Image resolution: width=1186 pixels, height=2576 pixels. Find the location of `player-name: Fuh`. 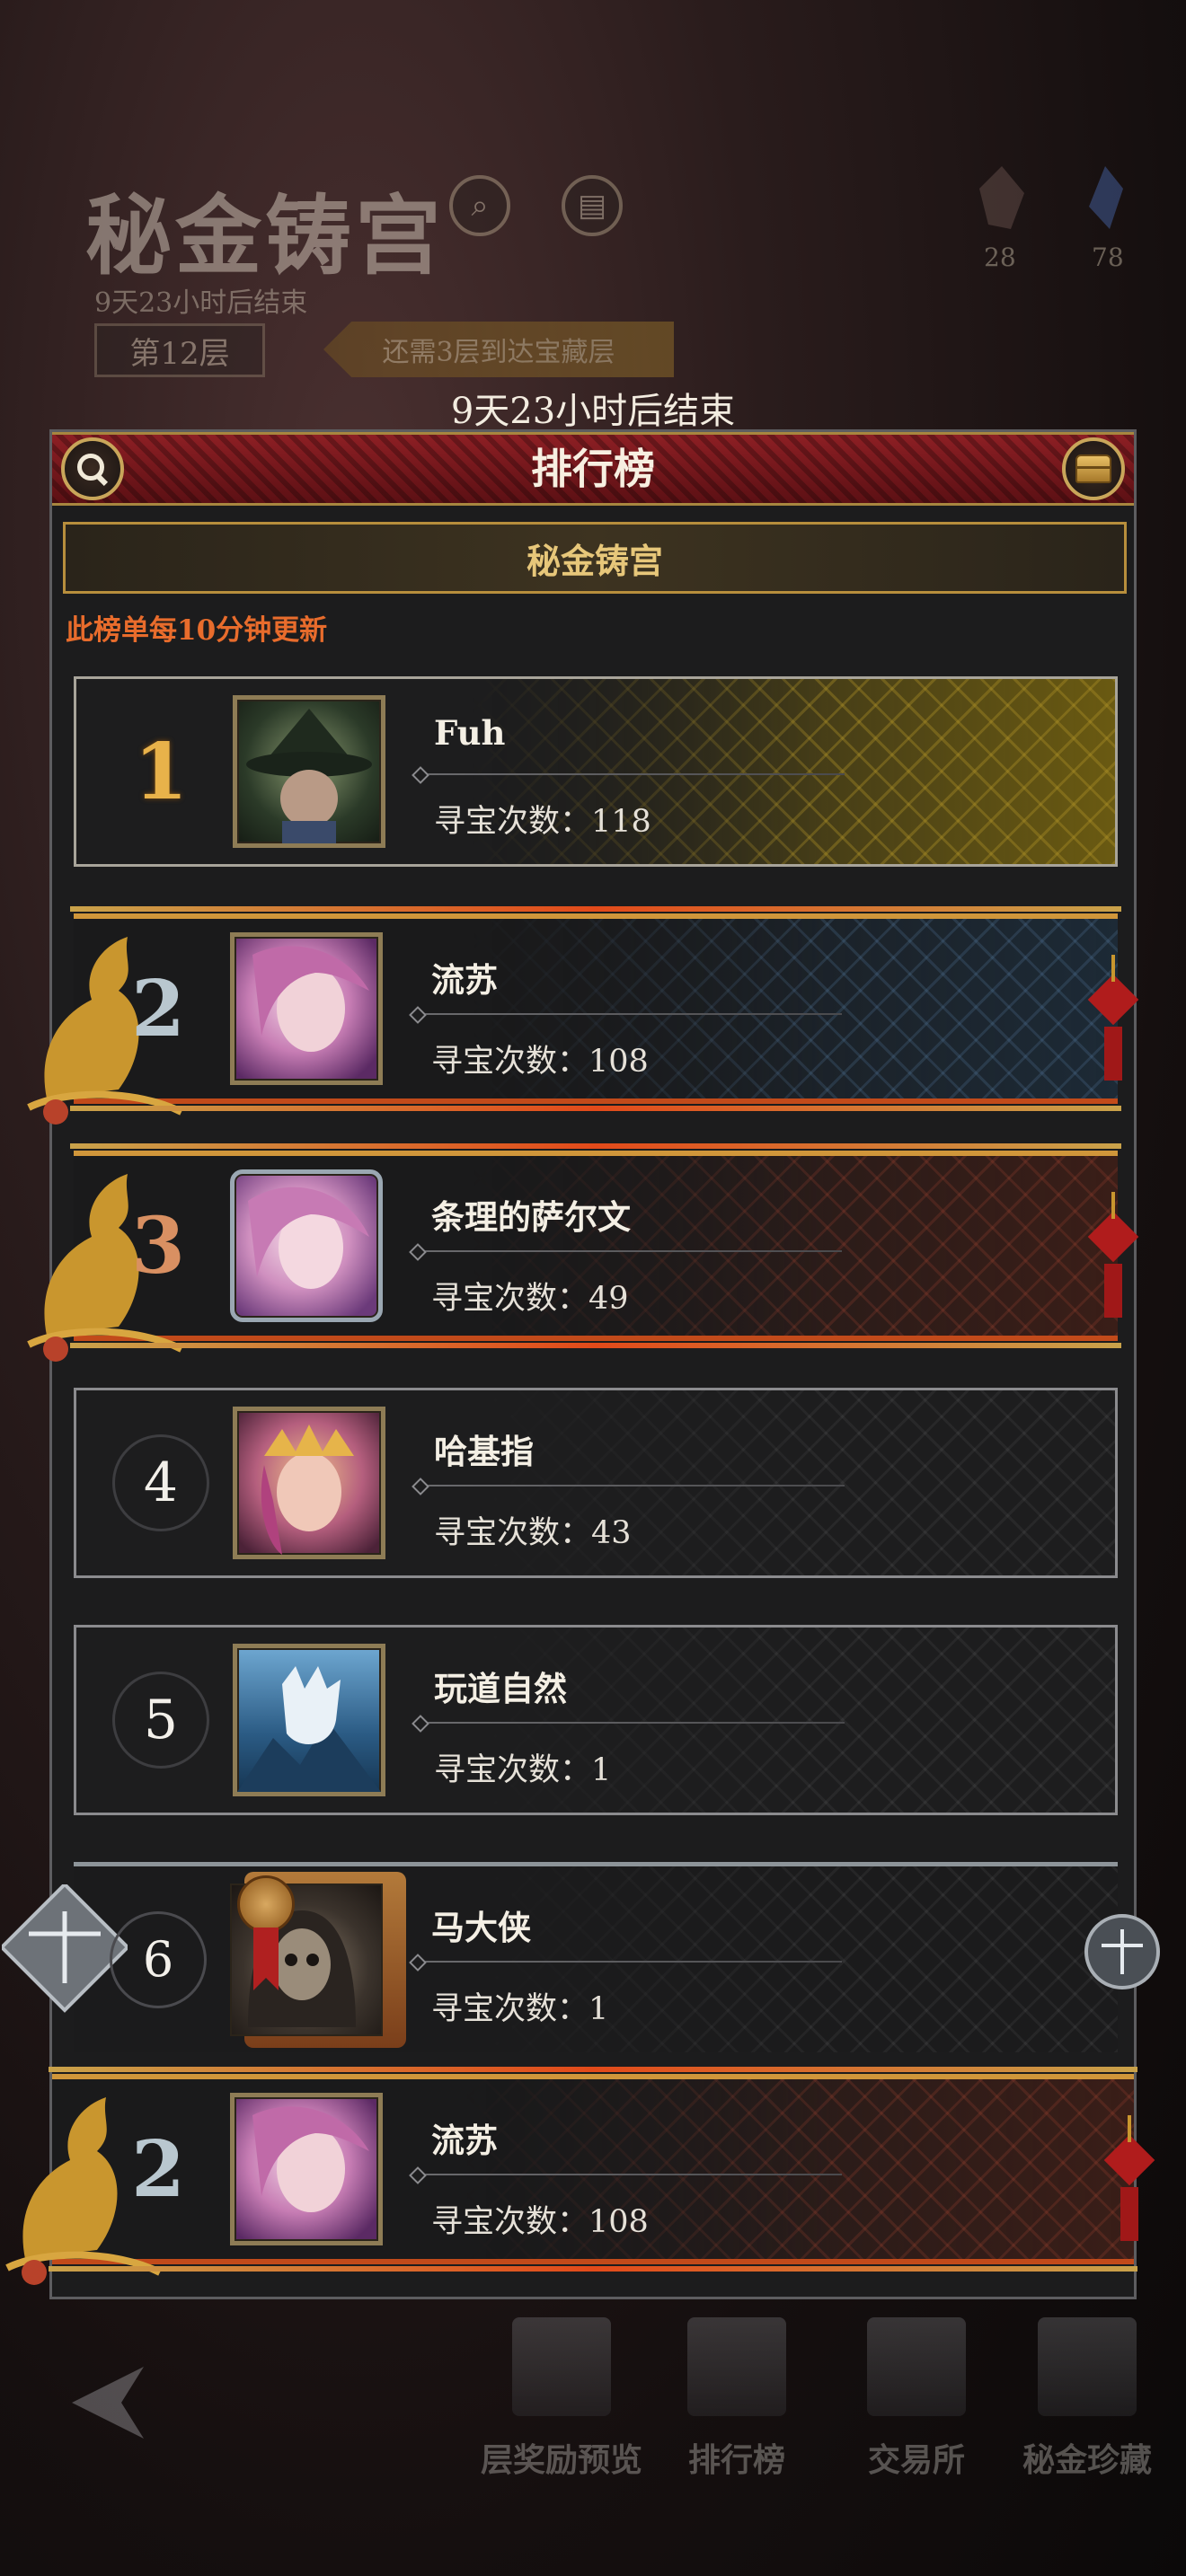

player-name: Fuh is located at coordinates (470, 733).